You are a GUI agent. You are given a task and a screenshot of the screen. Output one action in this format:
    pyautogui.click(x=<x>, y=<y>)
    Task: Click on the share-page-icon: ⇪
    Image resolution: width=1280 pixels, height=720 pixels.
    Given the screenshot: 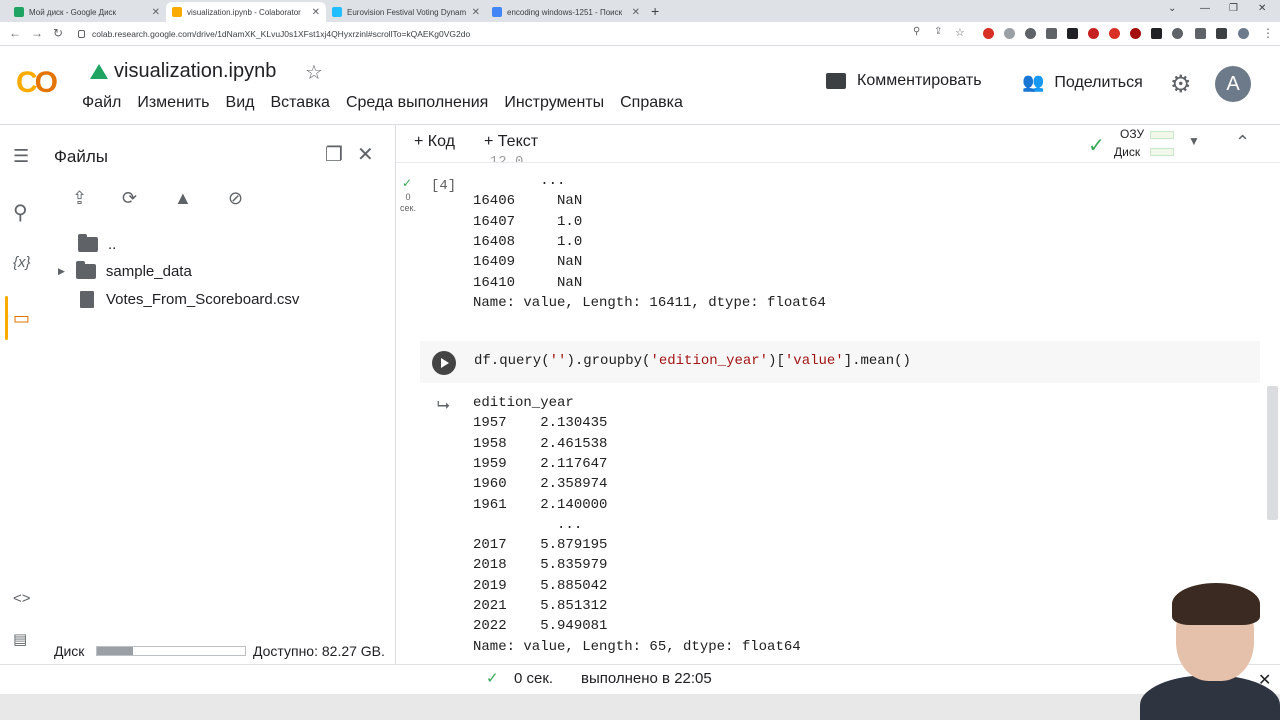 What is the action you would take?
    pyautogui.click(x=938, y=31)
    